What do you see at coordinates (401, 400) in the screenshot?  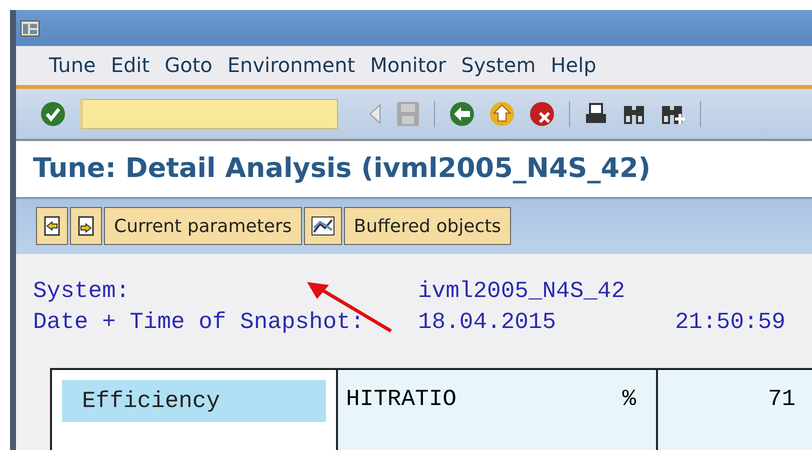 I see `table-cell: HITRATIO` at bounding box center [401, 400].